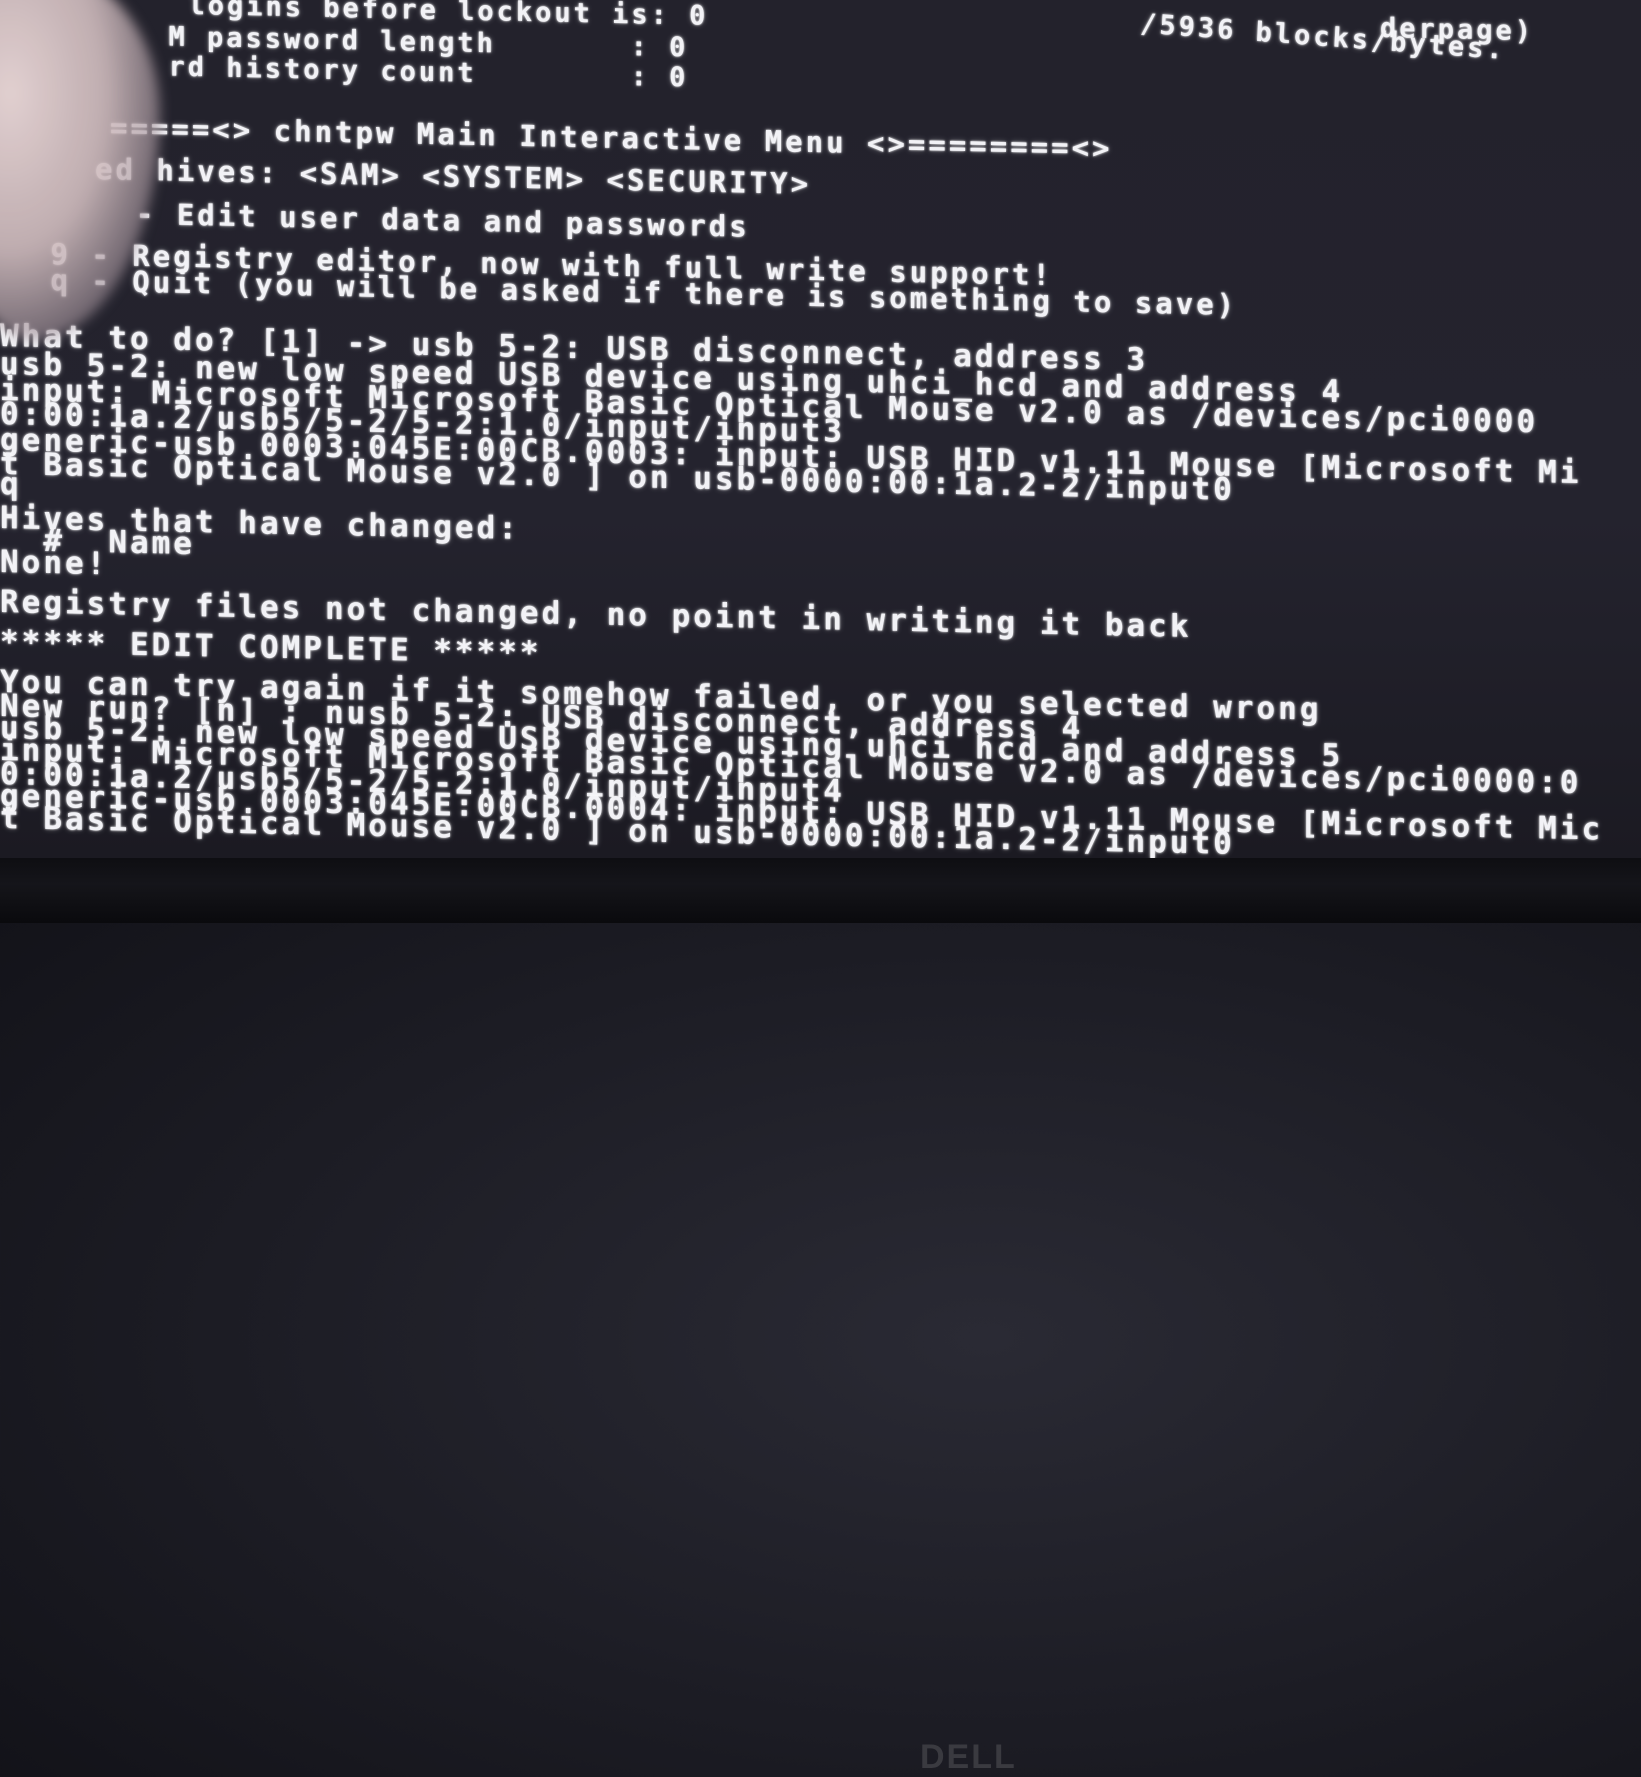 The image size is (1641, 1777). I want to click on monitor-brand-logo: DELL, so click(968, 1757).